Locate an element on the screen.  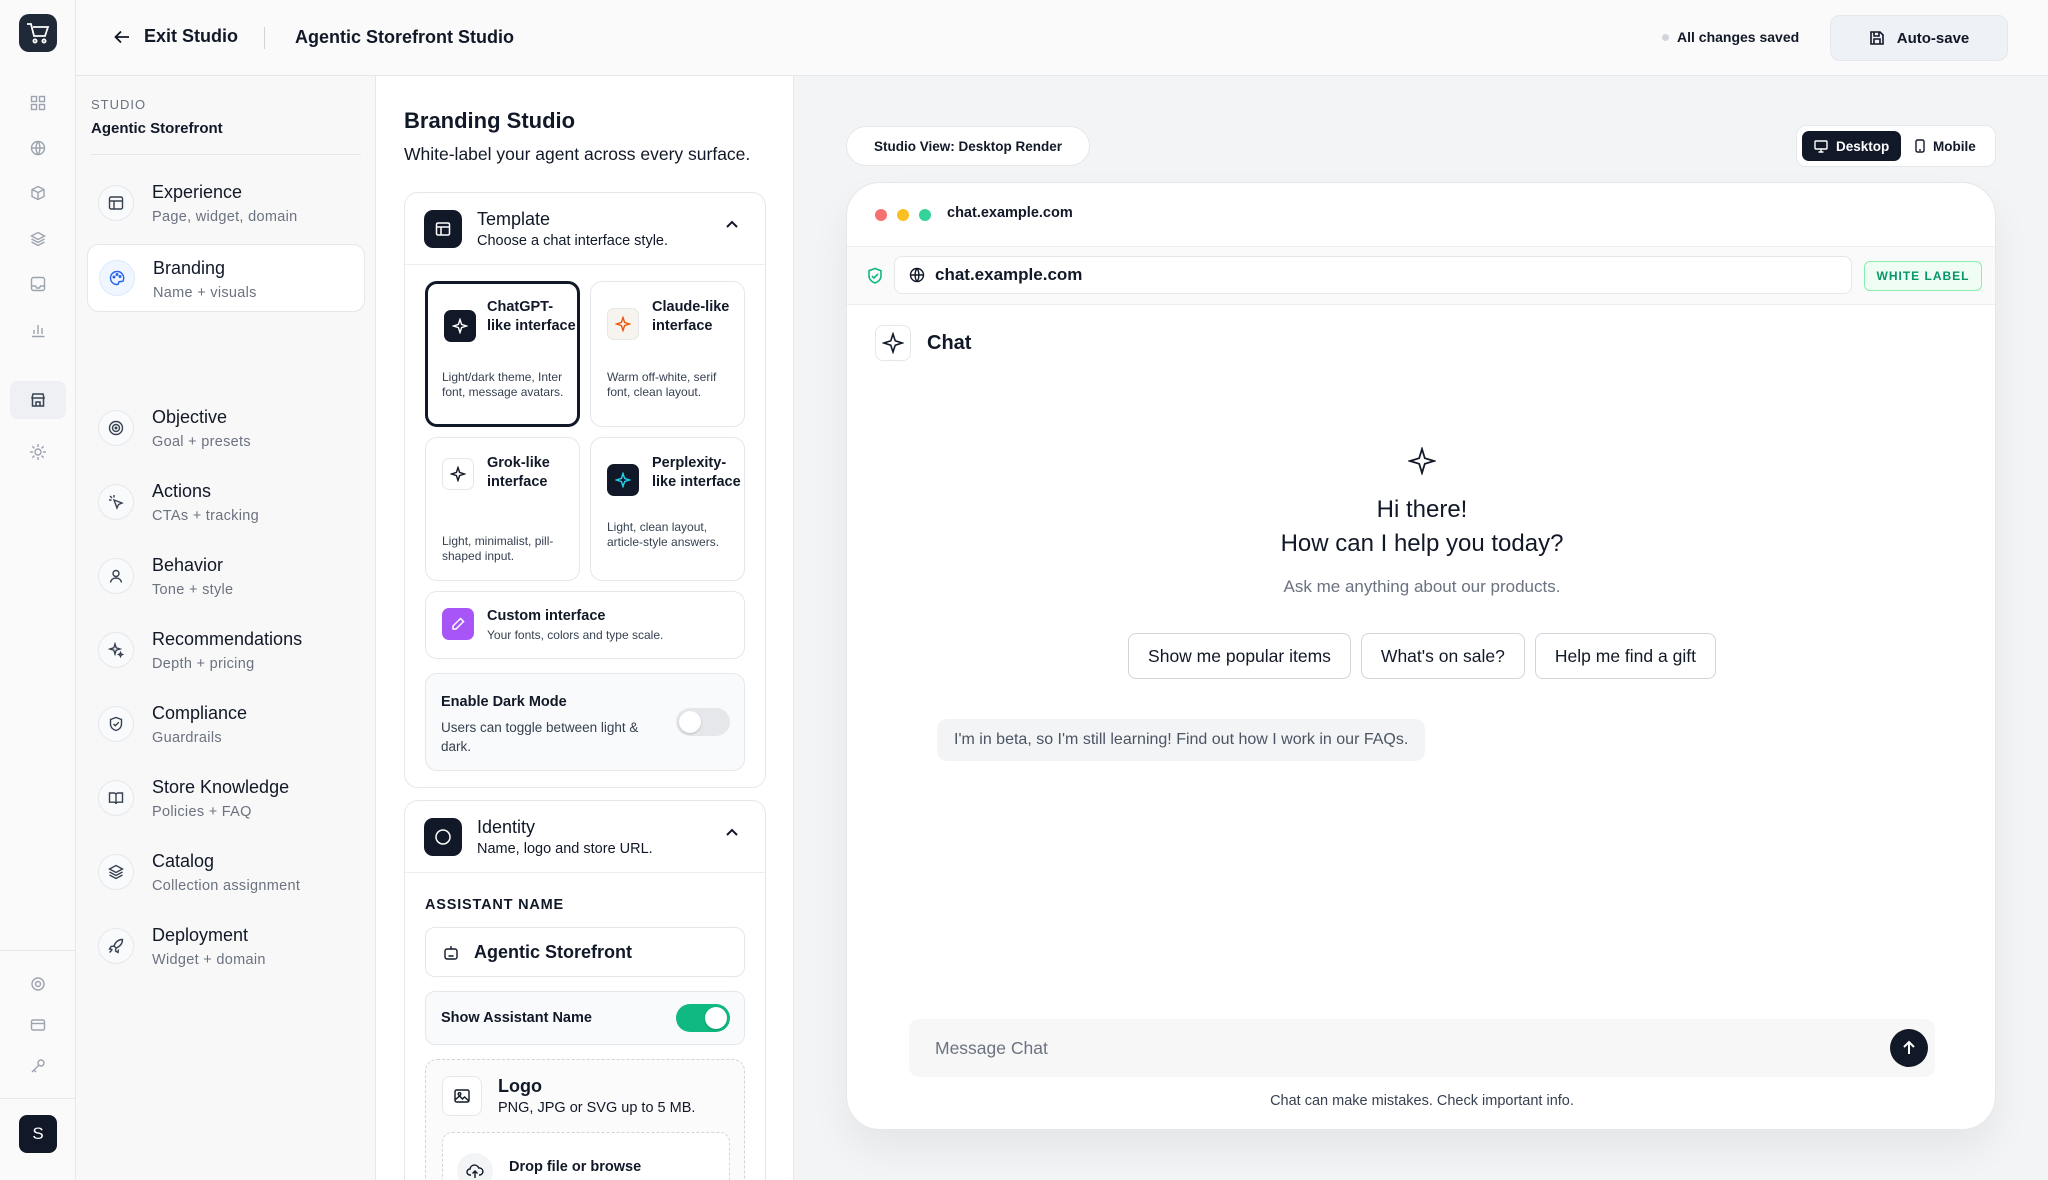
device-desktop-button: Desktop is located at coordinates (1852, 146).